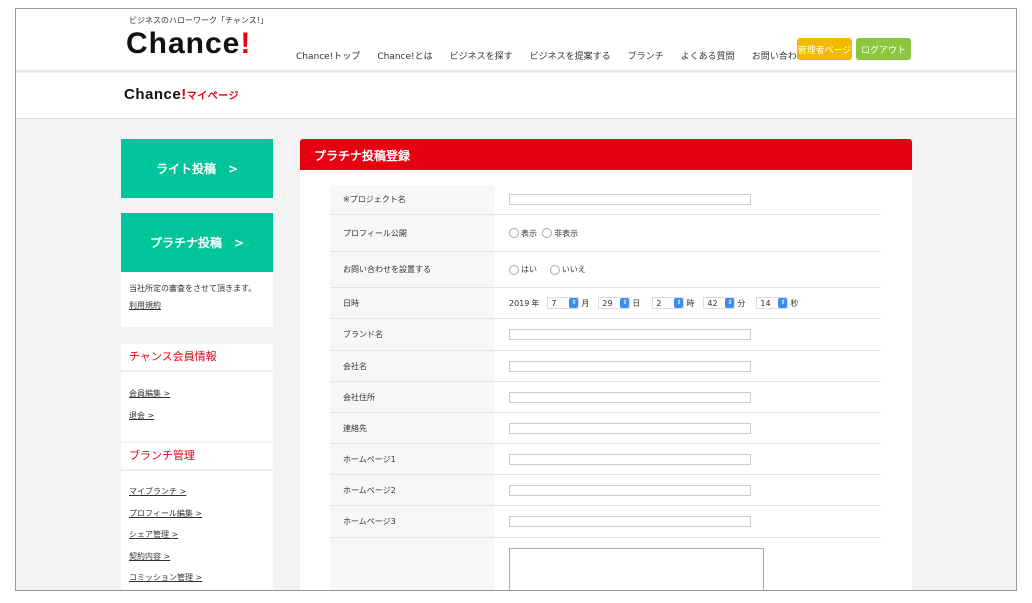  What do you see at coordinates (529, 233) in the screenshot?
I see `profile-show-label: 表示` at bounding box center [529, 233].